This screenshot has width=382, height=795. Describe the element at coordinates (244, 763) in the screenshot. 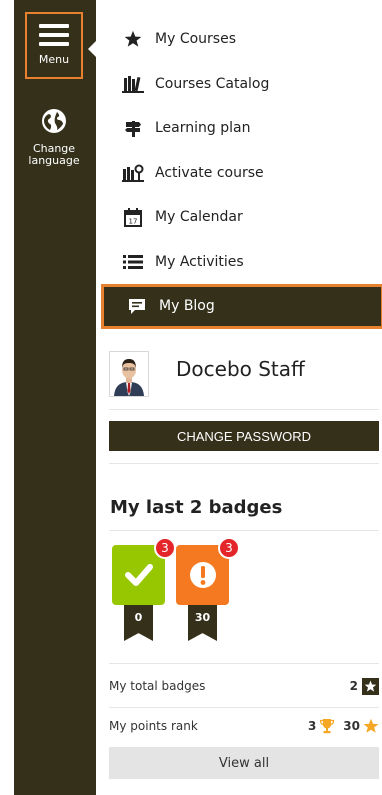

I see `view-all-button: View all` at that location.